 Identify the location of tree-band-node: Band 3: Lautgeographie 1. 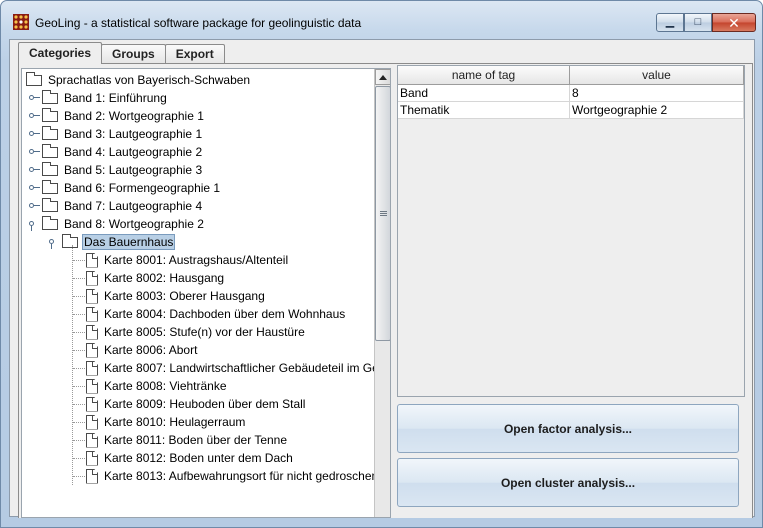
(116, 134).